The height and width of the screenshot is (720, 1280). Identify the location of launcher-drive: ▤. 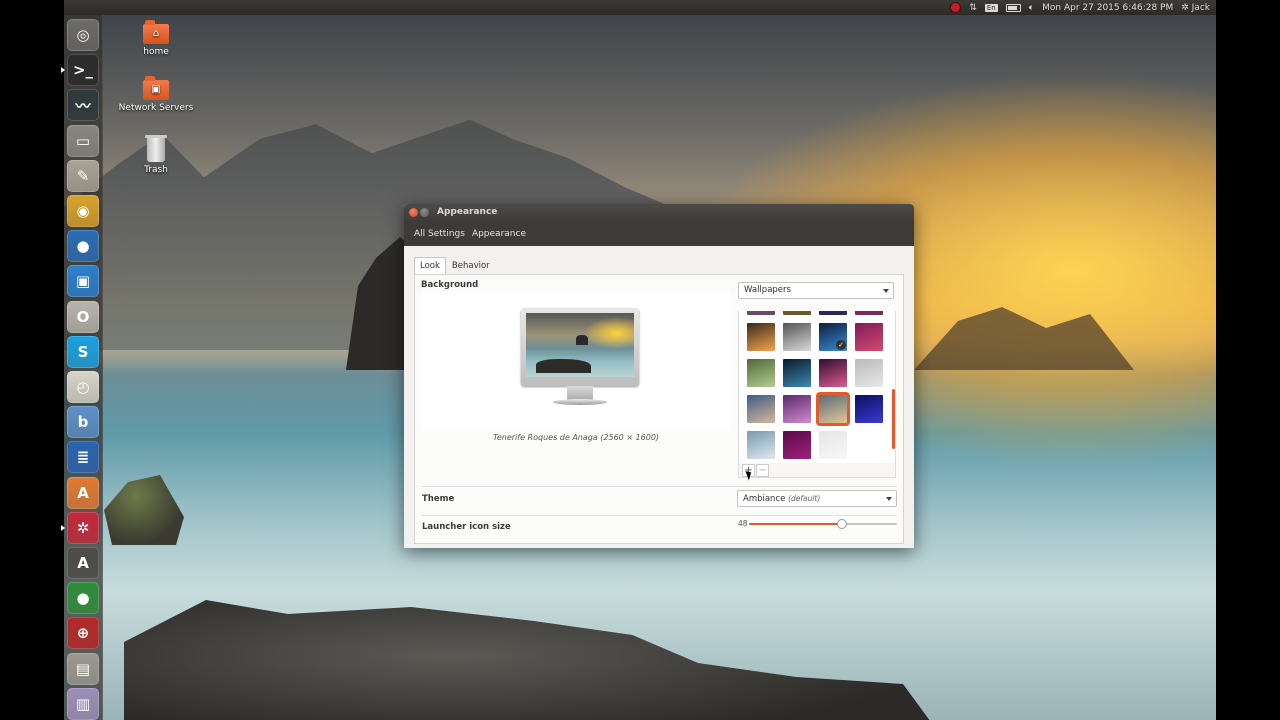
(83, 668).